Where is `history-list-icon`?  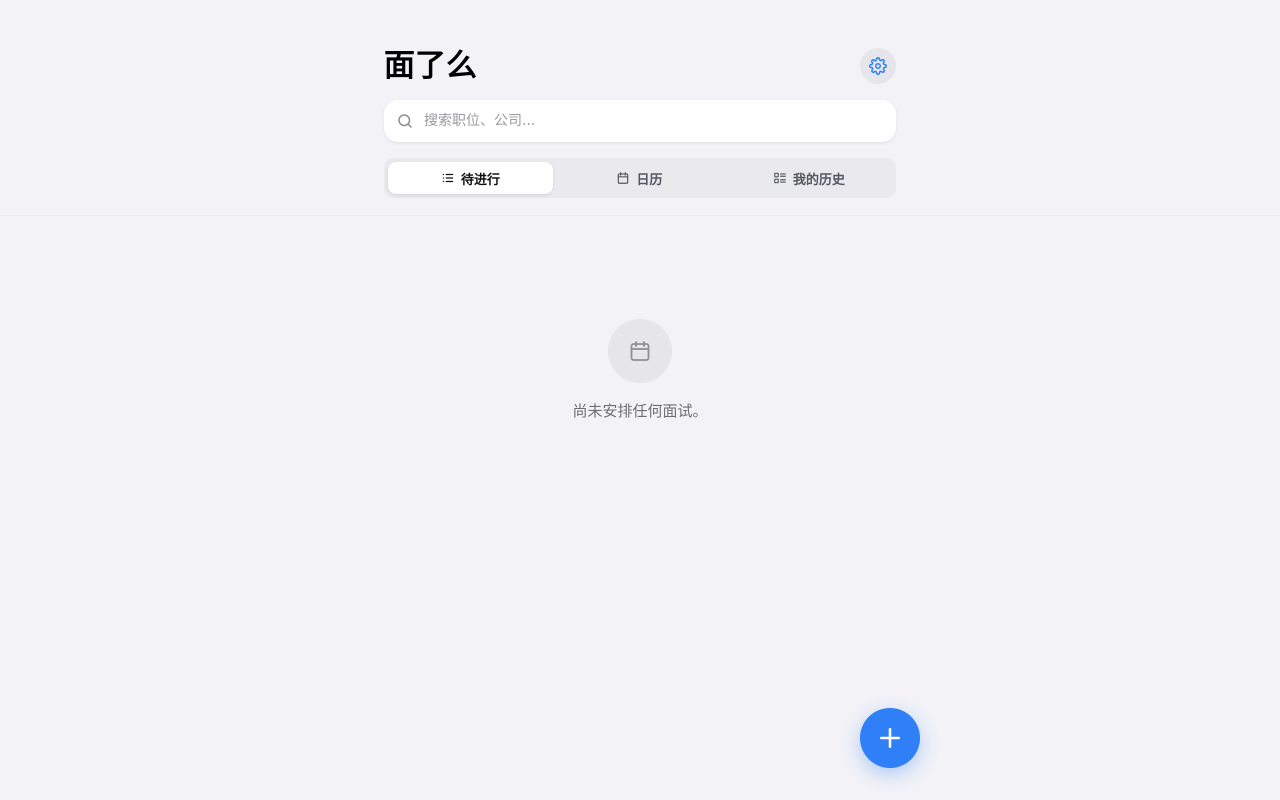 history-list-icon is located at coordinates (780, 178).